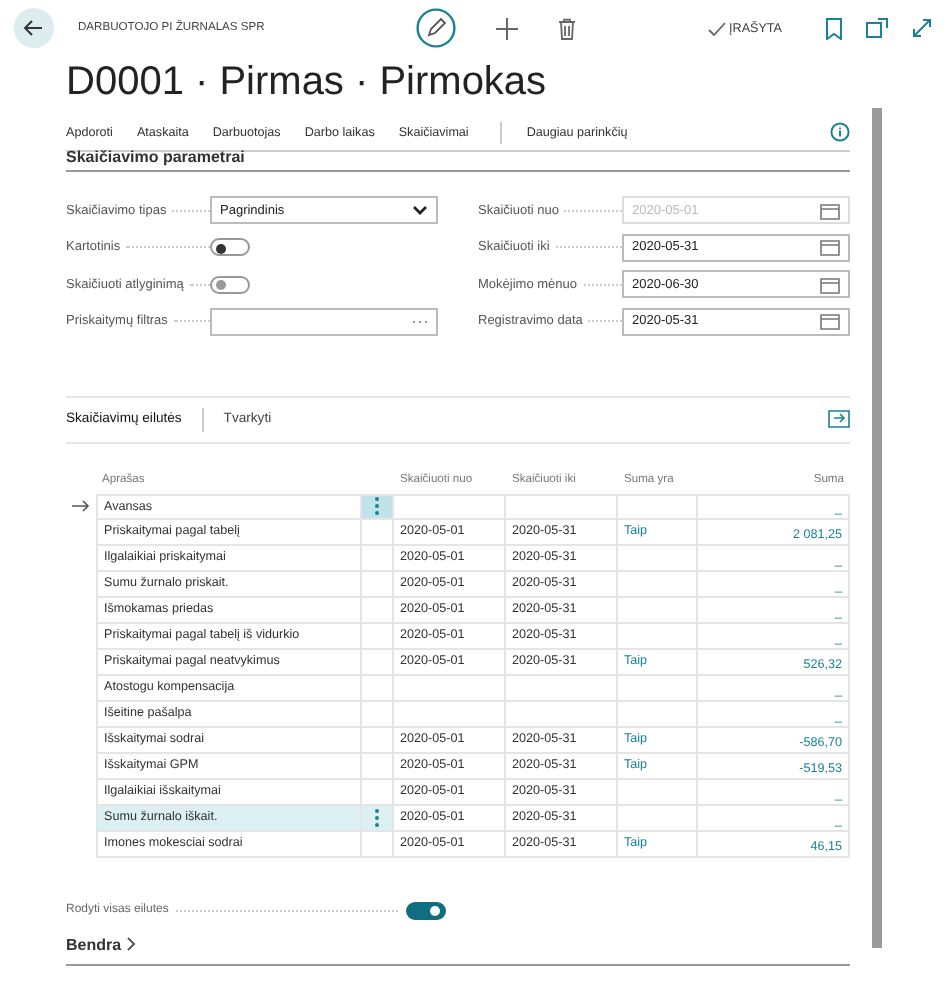 The height and width of the screenshot is (1008, 948). What do you see at coordinates (507, 28) in the screenshot?
I see `add-icon` at bounding box center [507, 28].